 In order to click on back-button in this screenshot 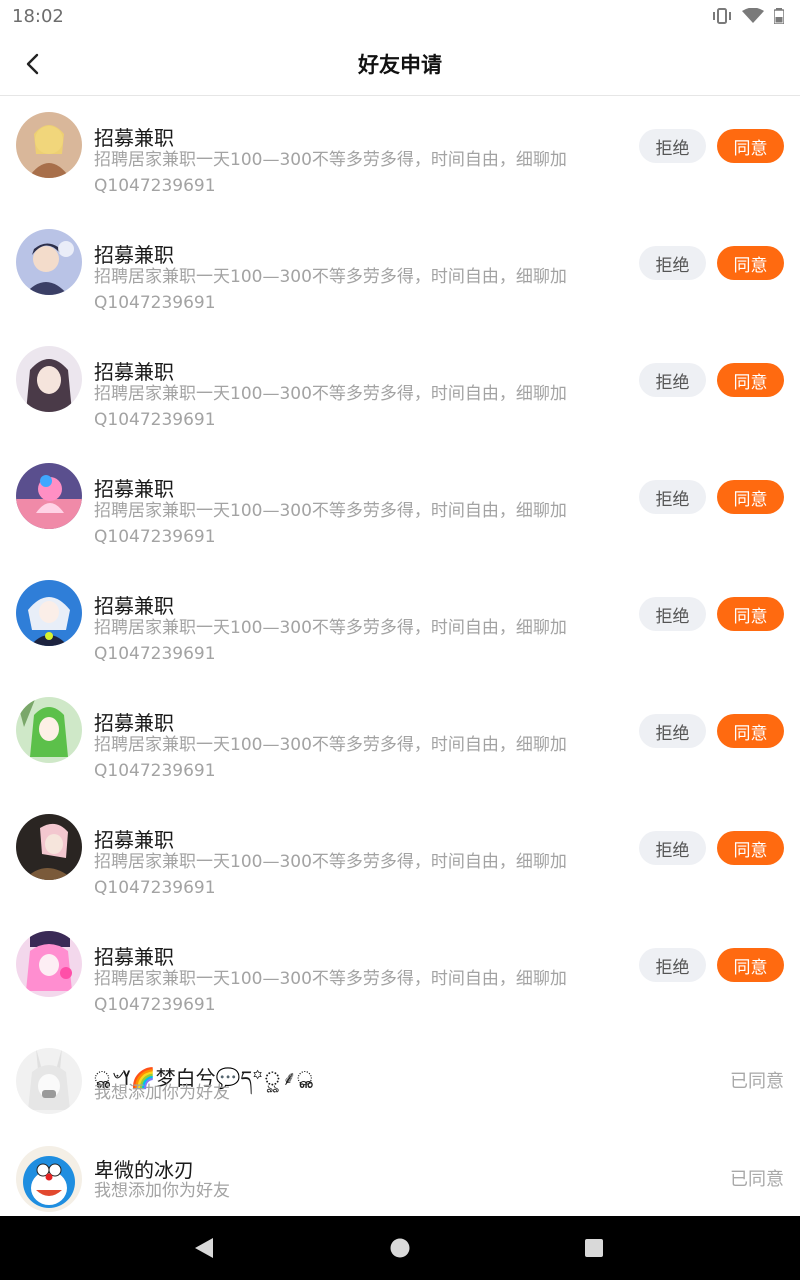, I will do `click(32, 64)`.